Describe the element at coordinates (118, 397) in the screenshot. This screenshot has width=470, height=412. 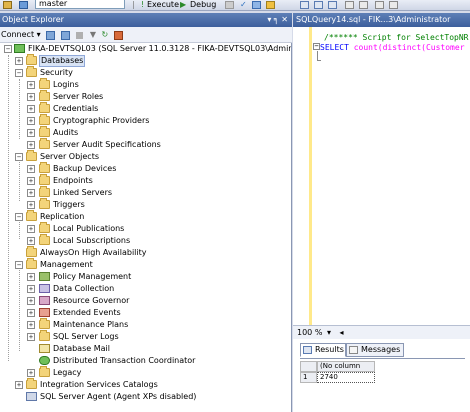
I see `tree-label: SQL Server Agent (Agent XPs disabled)` at that location.